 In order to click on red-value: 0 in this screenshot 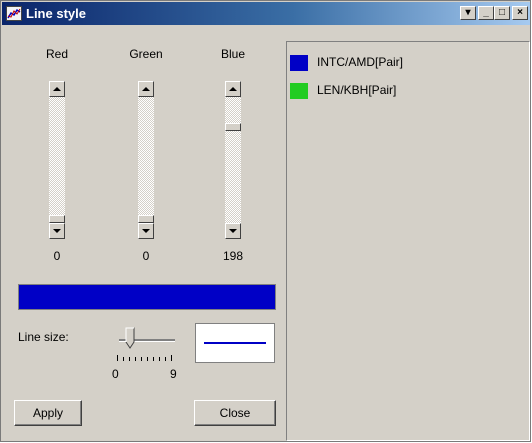, I will do `click(57, 256)`.